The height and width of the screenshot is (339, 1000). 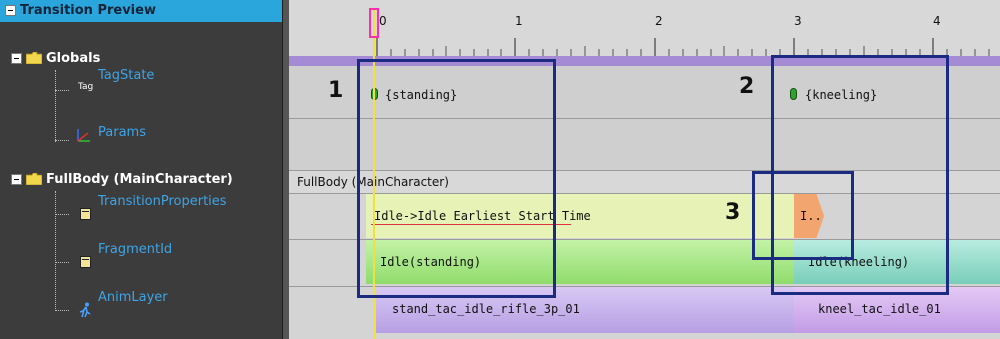 I want to click on callout-number-1: 1, so click(x=336, y=90).